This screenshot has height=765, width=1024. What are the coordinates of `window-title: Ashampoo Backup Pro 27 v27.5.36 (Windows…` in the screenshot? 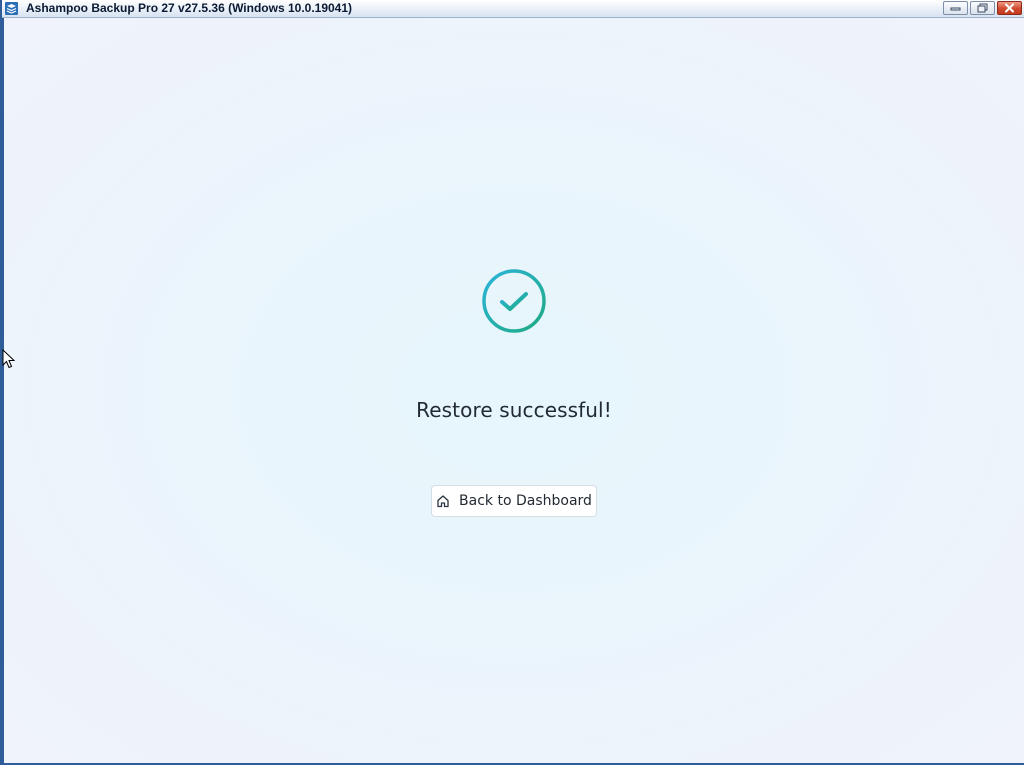 It's located at (189, 8).